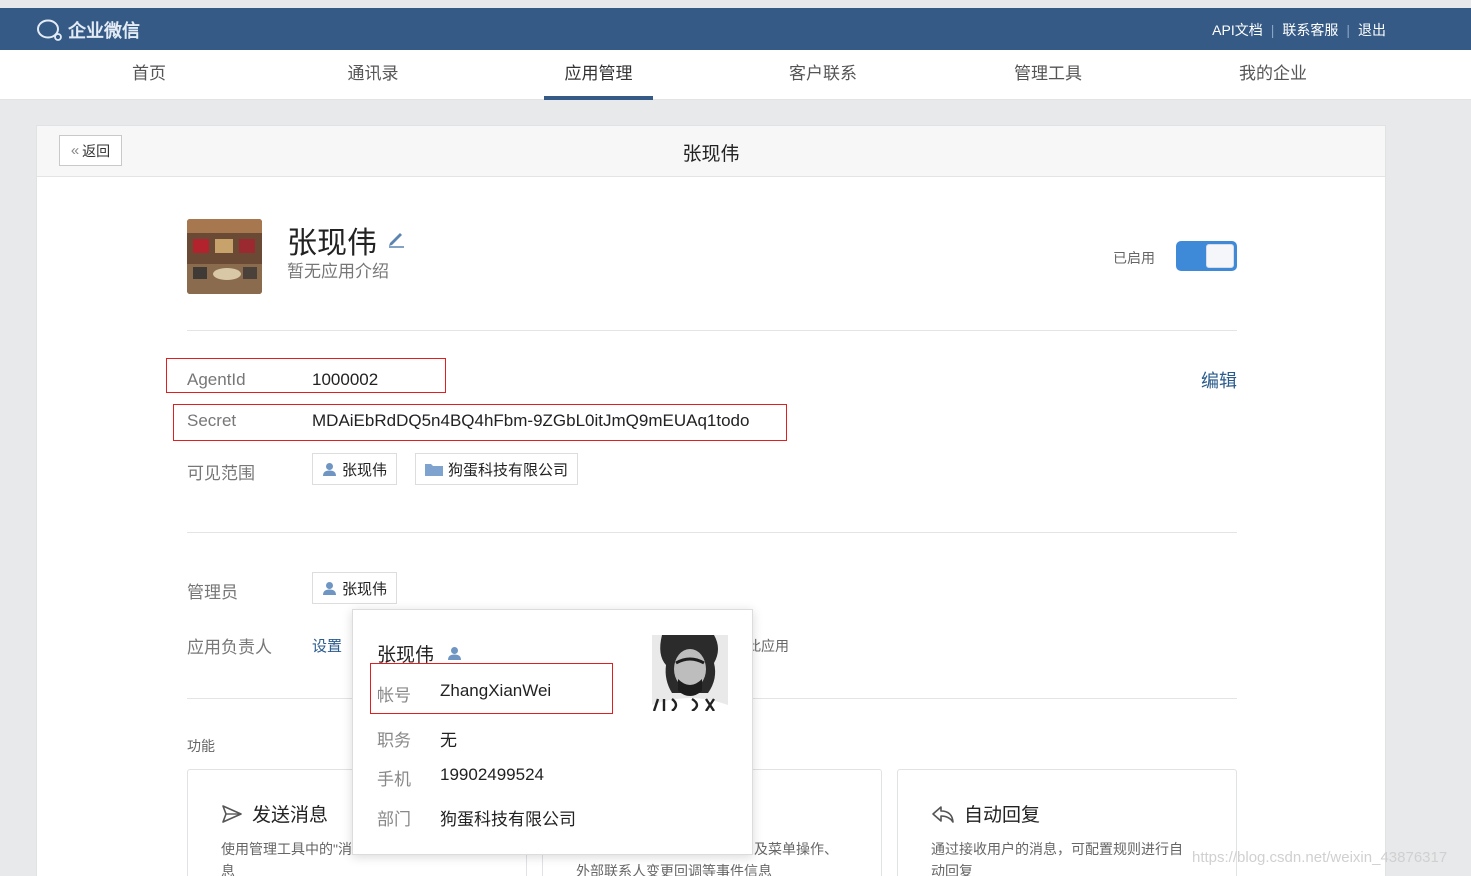 This screenshot has width=1471, height=876. I want to click on nav-management-tools: 管理工具, so click(1048, 75).